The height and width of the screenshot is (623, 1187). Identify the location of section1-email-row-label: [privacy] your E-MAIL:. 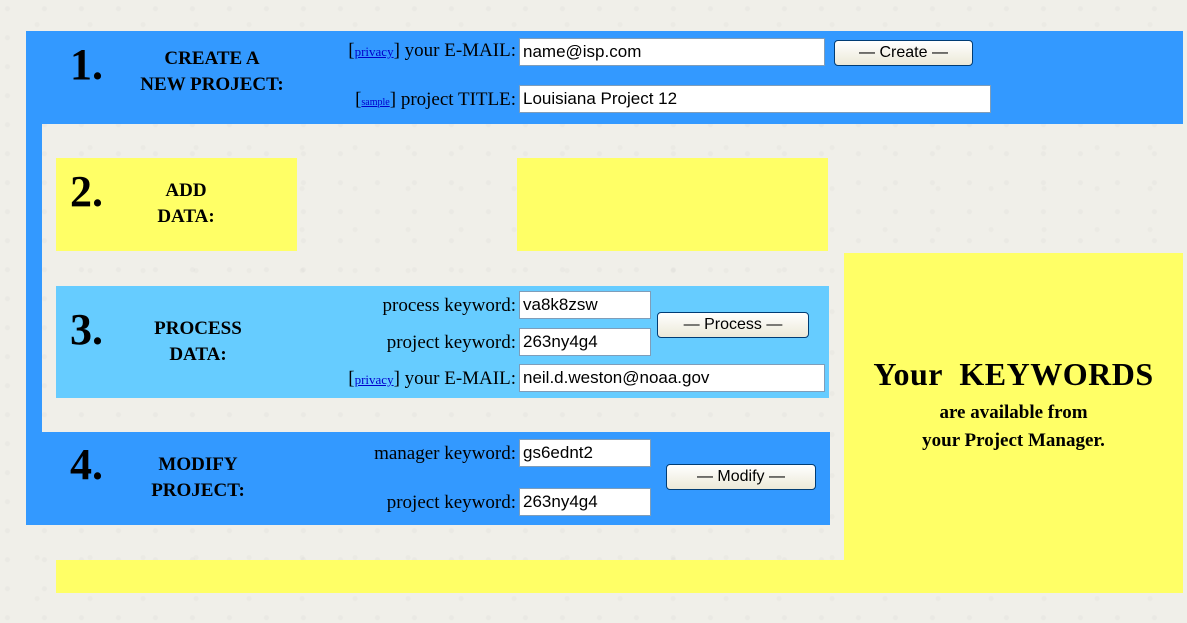
(407, 51).